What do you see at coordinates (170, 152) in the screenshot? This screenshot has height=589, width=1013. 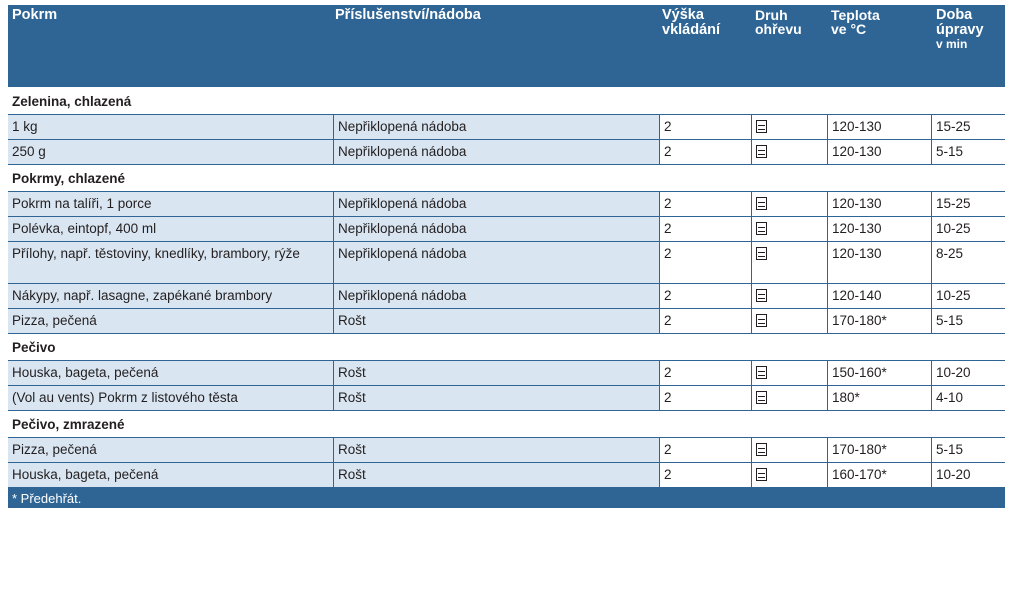 I see `food-cell: 250 g` at bounding box center [170, 152].